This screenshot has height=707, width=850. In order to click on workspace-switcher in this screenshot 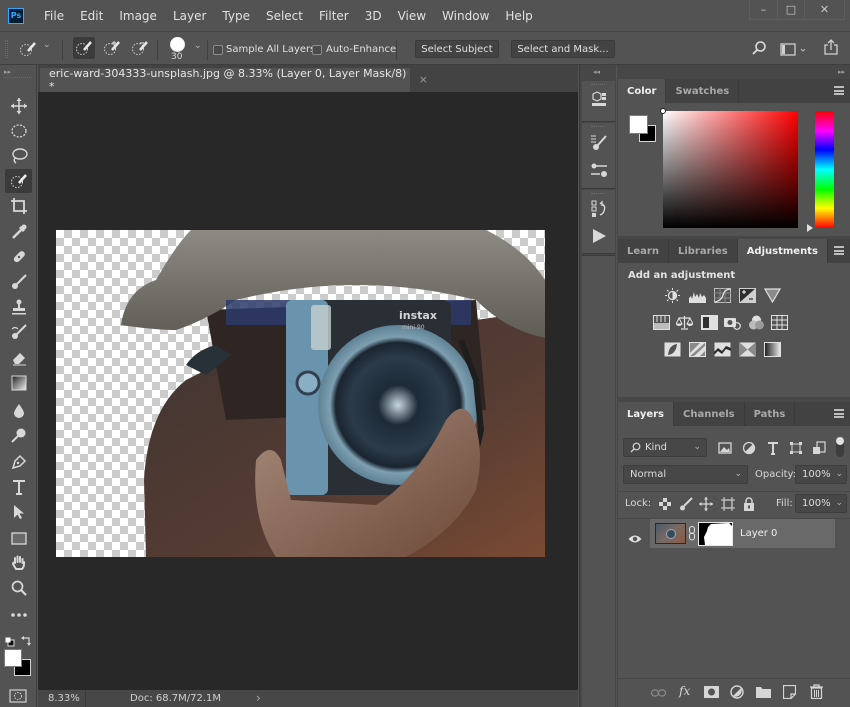, I will do `click(795, 51)`.